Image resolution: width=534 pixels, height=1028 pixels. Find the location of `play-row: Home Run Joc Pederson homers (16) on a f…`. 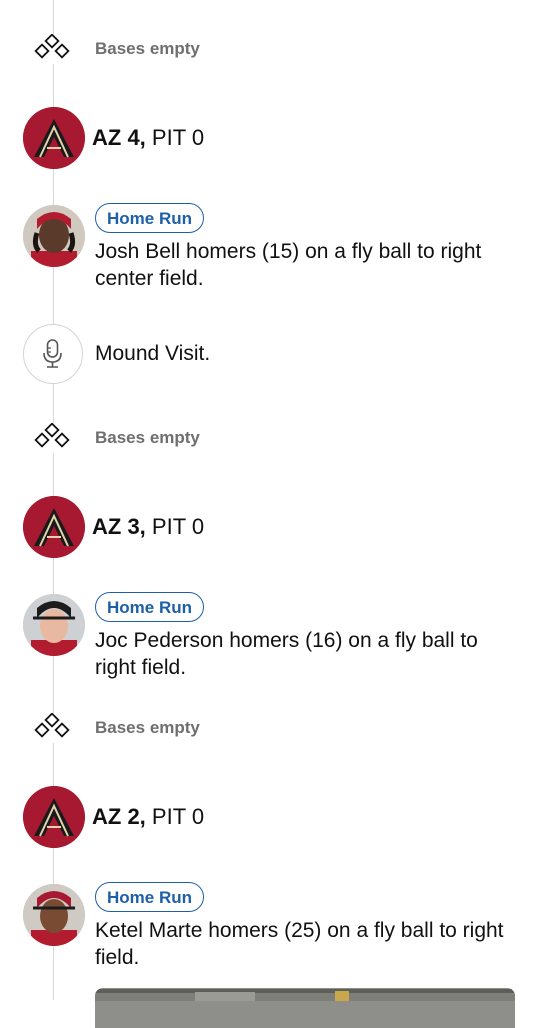

play-row: Home Run Joc Pederson homers (16) on a f… is located at coordinates (267, 637).